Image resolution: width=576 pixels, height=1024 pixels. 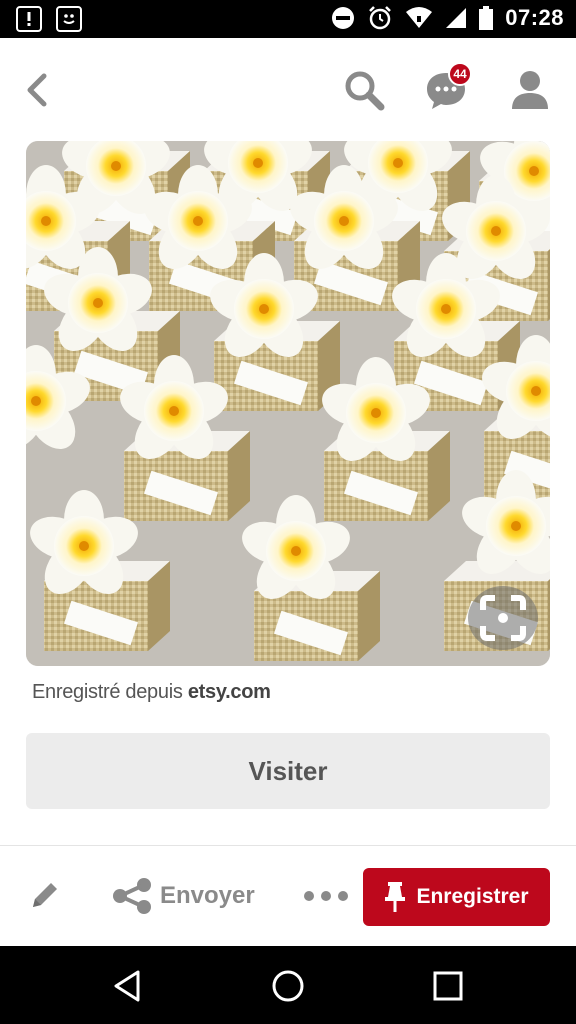 I want to click on pin-source: Enregistré depuis etsy.com, so click(x=151, y=692).